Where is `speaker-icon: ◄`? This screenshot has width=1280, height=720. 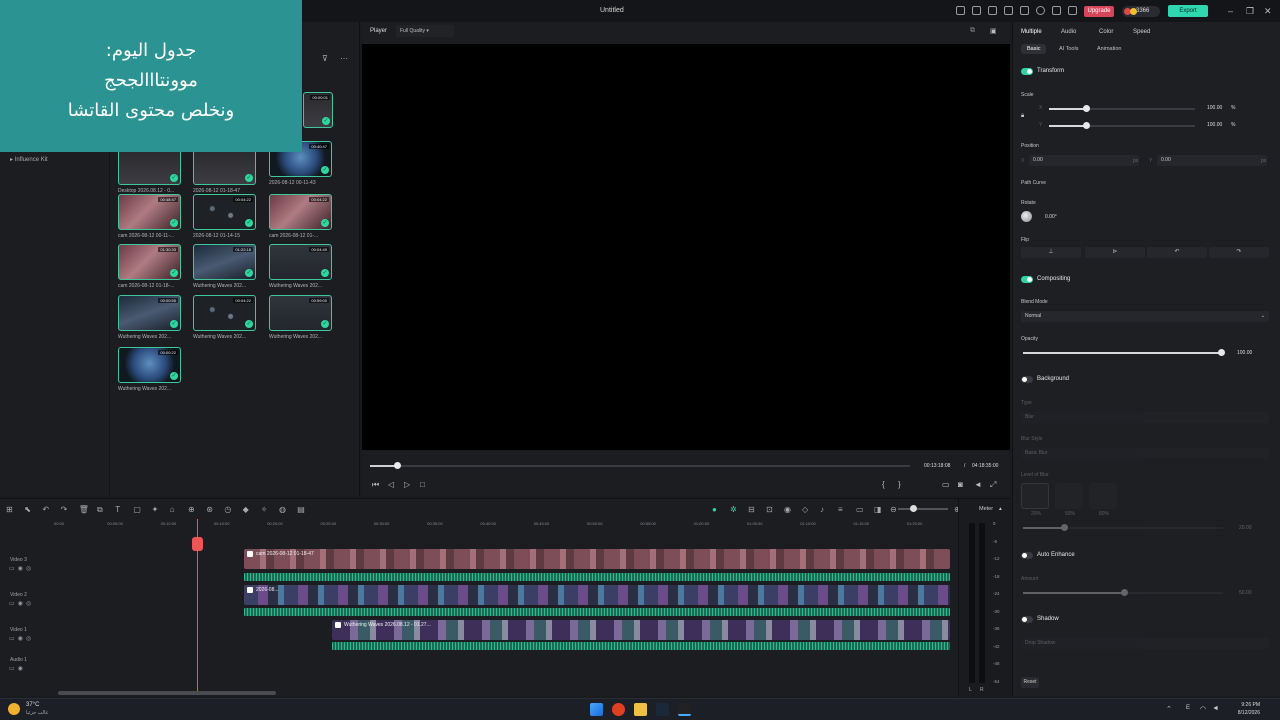
speaker-icon: ◄ is located at coordinates (1215, 708).